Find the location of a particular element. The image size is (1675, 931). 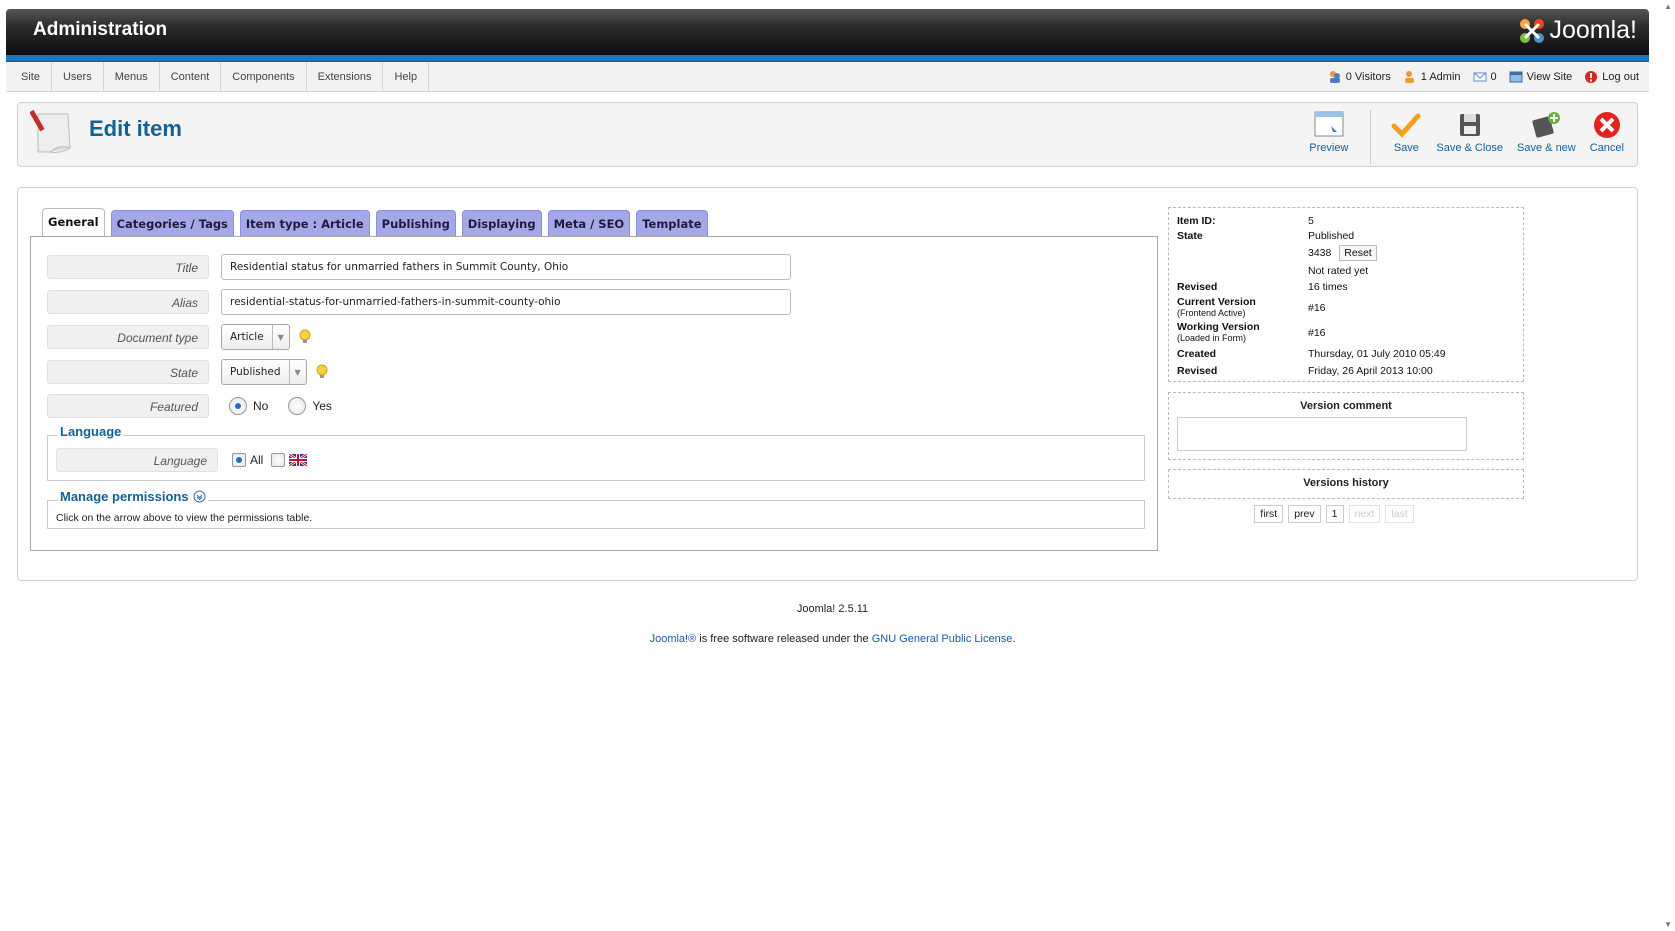

menu-item-components: Components is located at coordinates (264, 77).